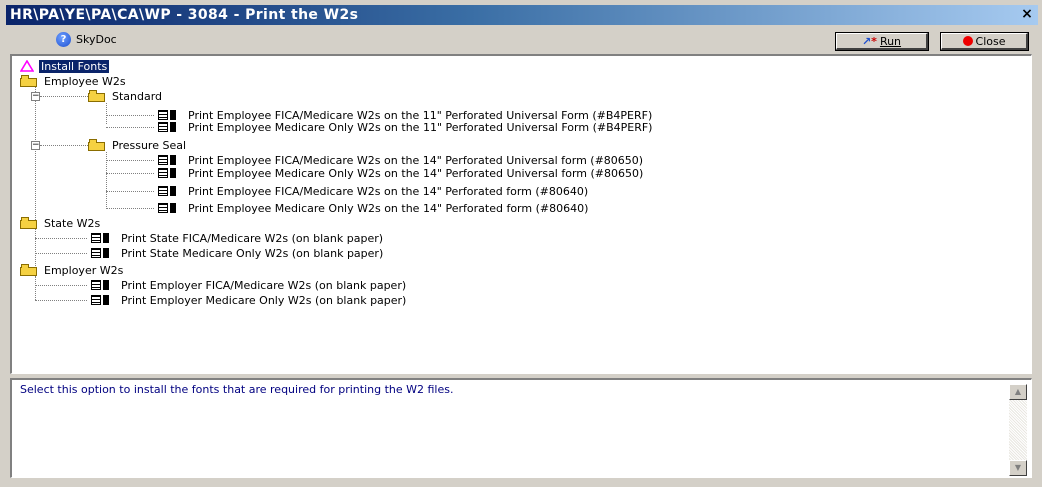 The height and width of the screenshot is (487, 1042). I want to click on tree-folder-employee-w2s: Employee W2s, so click(74, 81).